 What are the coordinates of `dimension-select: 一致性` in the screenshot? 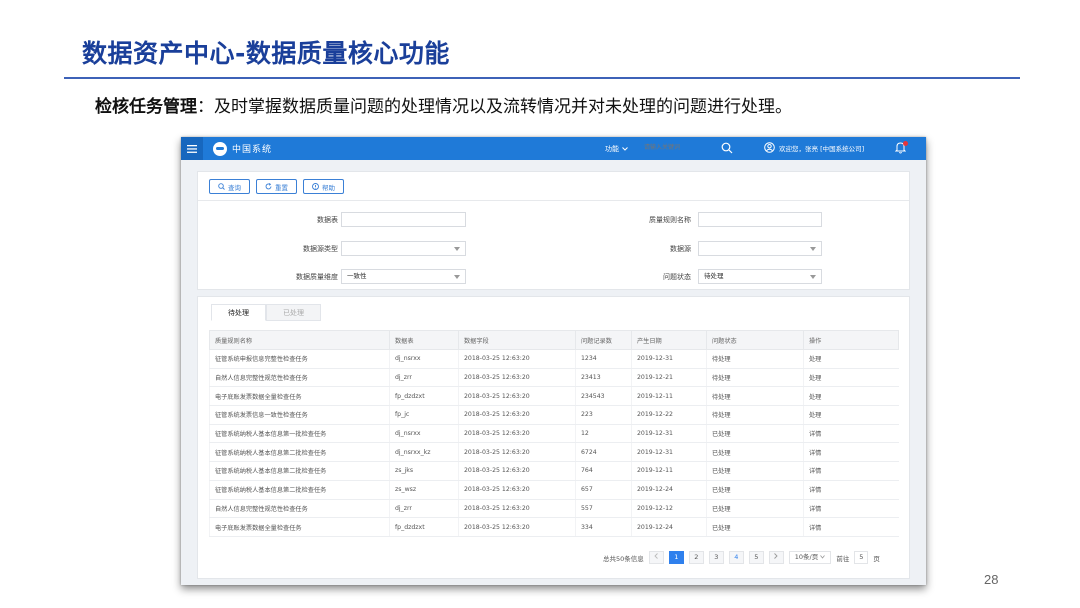 It's located at (403, 276).